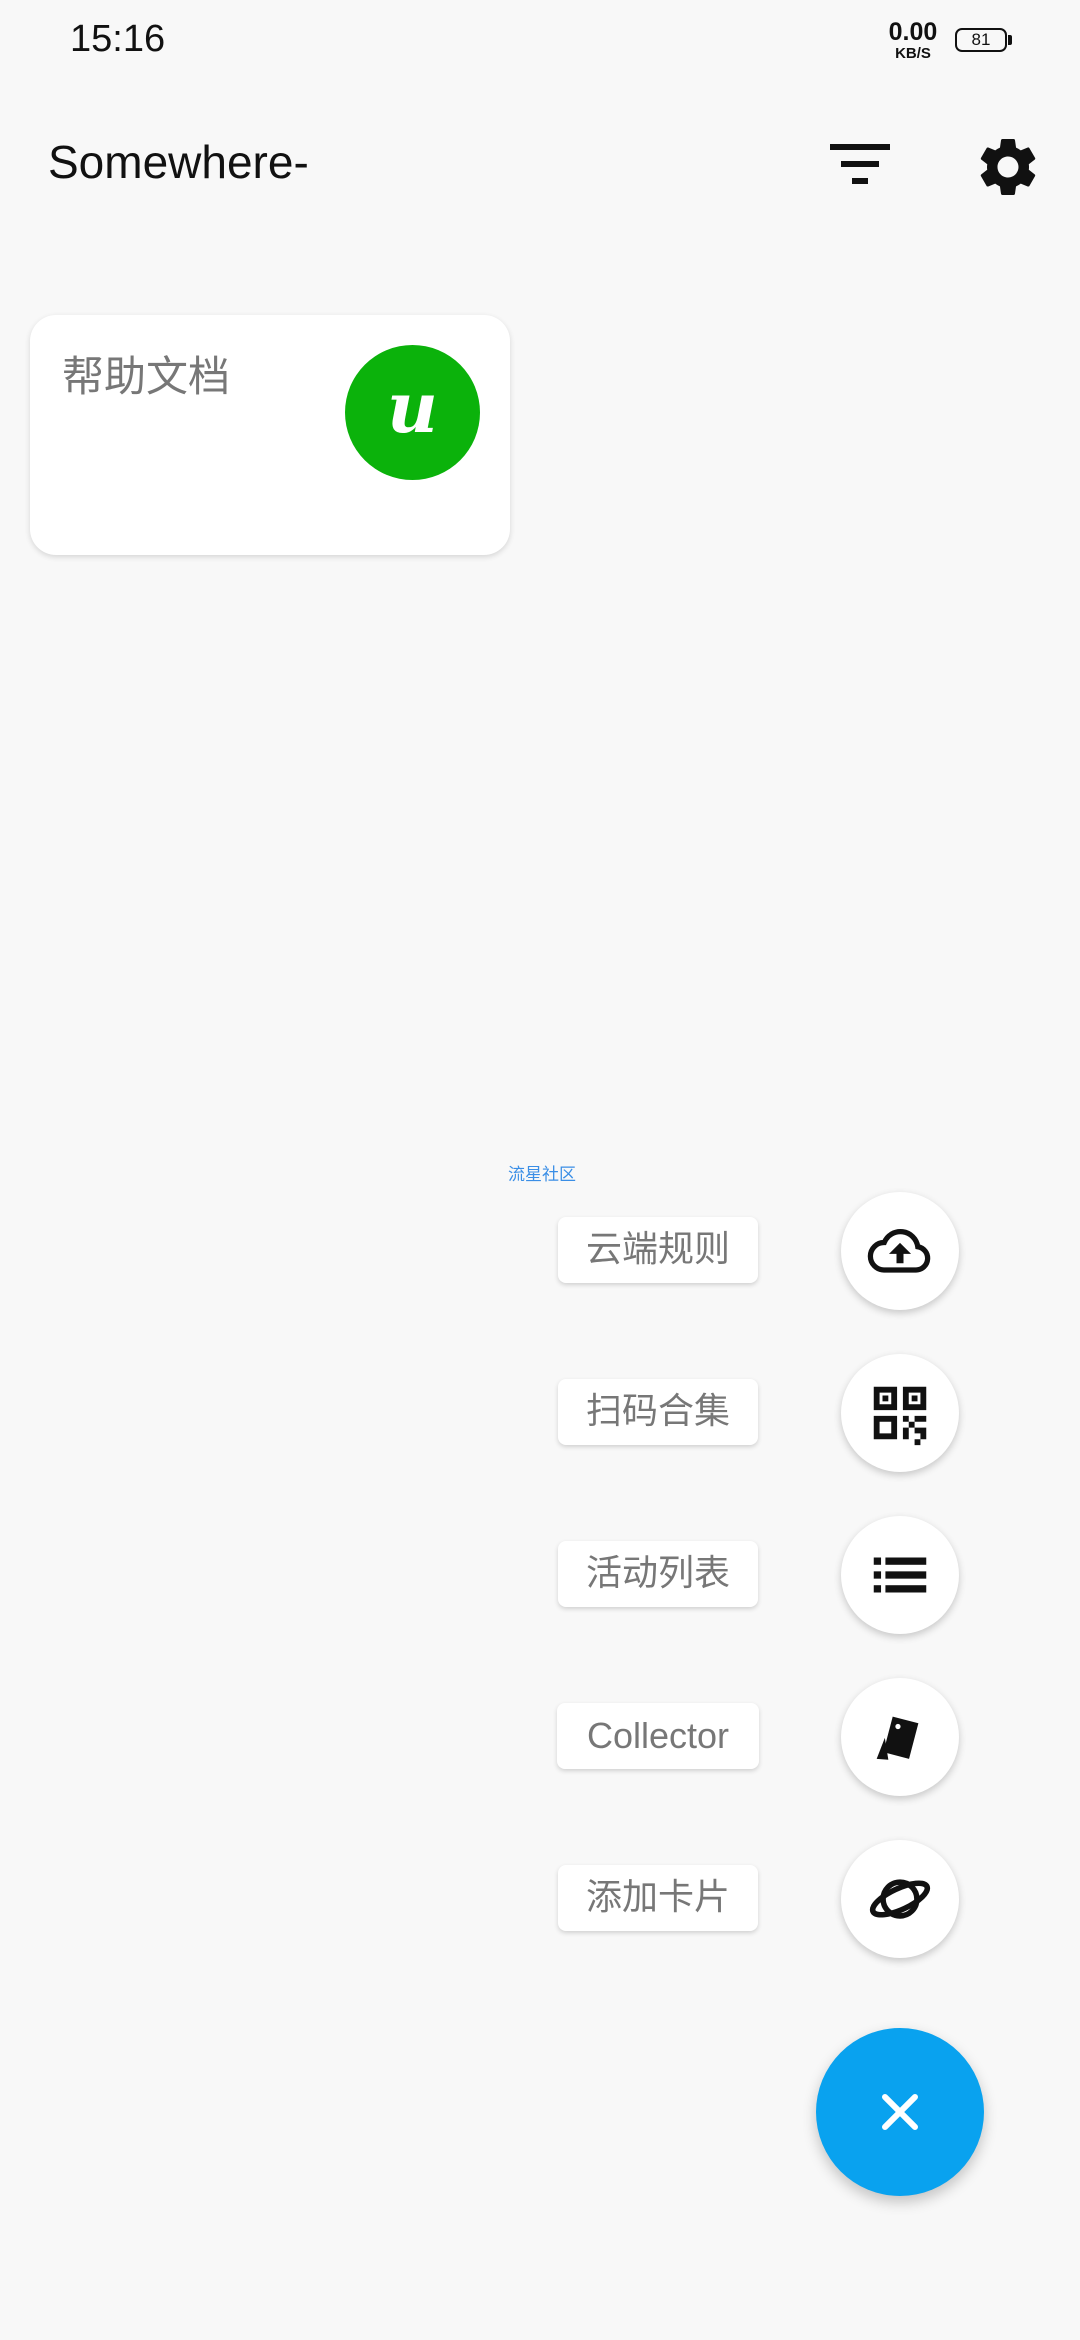 The image size is (1080, 2340). Describe the element at coordinates (118, 39) in the screenshot. I see `status-time: 15:16` at that location.